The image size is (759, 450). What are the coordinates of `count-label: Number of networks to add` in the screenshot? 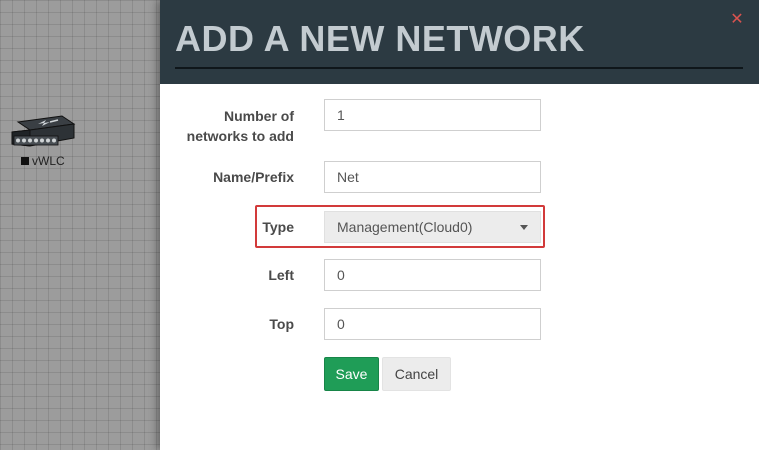 It's located at (240, 126).